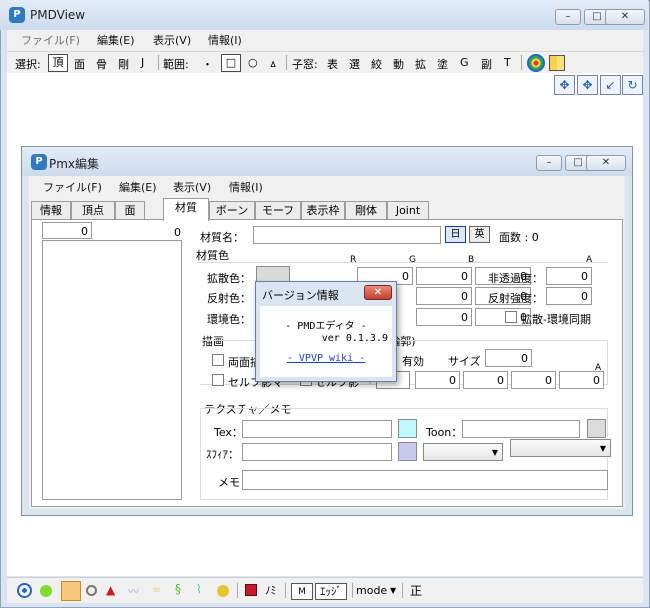 The image size is (650, 608). I want to click on pan-icon: ✥, so click(564, 85).